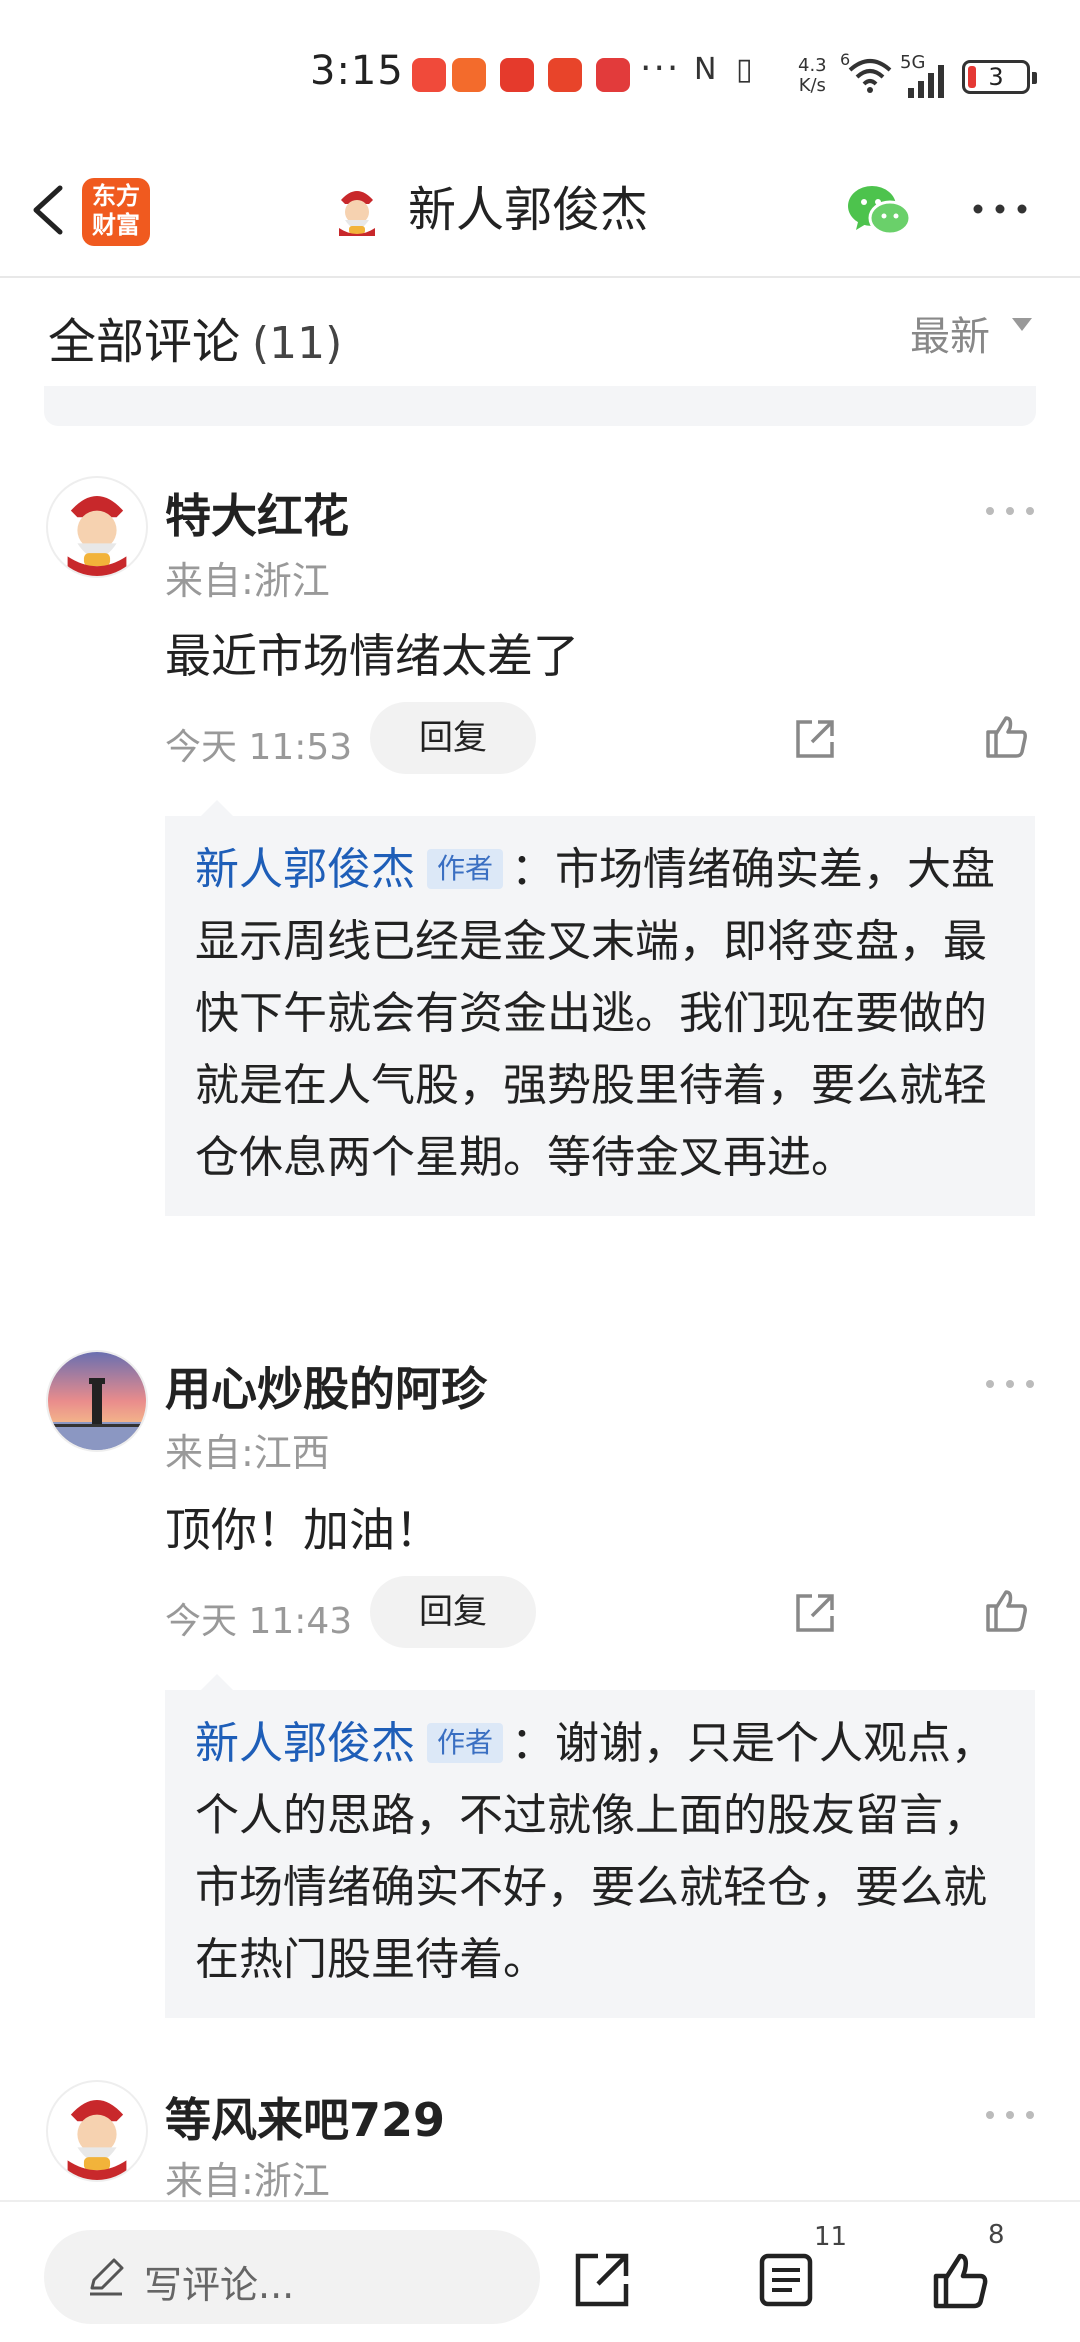 The width and height of the screenshot is (1080, 2342). I want to click on chevron-down-icon, so click(1022, 324).